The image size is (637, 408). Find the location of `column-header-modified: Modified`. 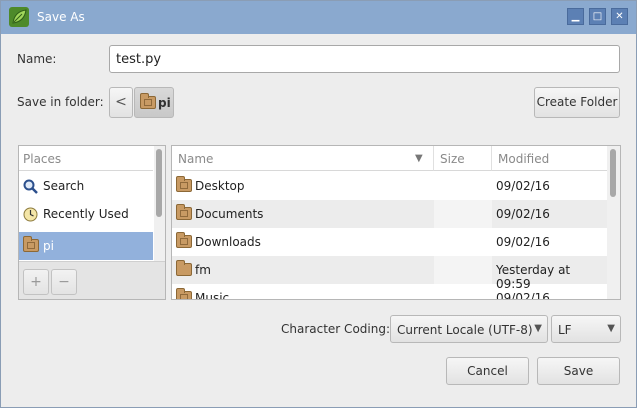

column-header-modified: Modified is located at coordinates (549, 158).